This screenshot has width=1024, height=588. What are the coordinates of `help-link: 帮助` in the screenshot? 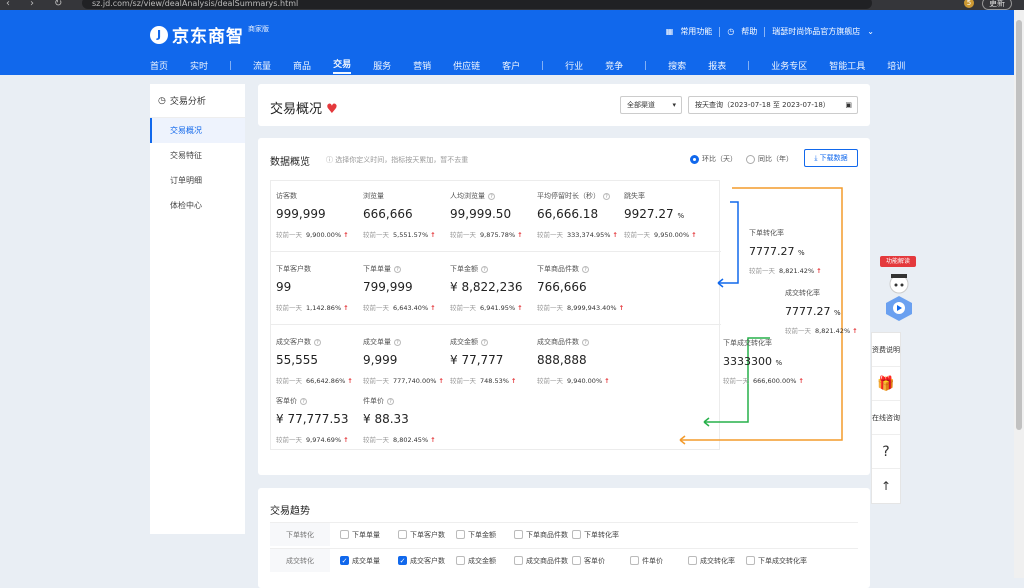 It's located at (749, 31).